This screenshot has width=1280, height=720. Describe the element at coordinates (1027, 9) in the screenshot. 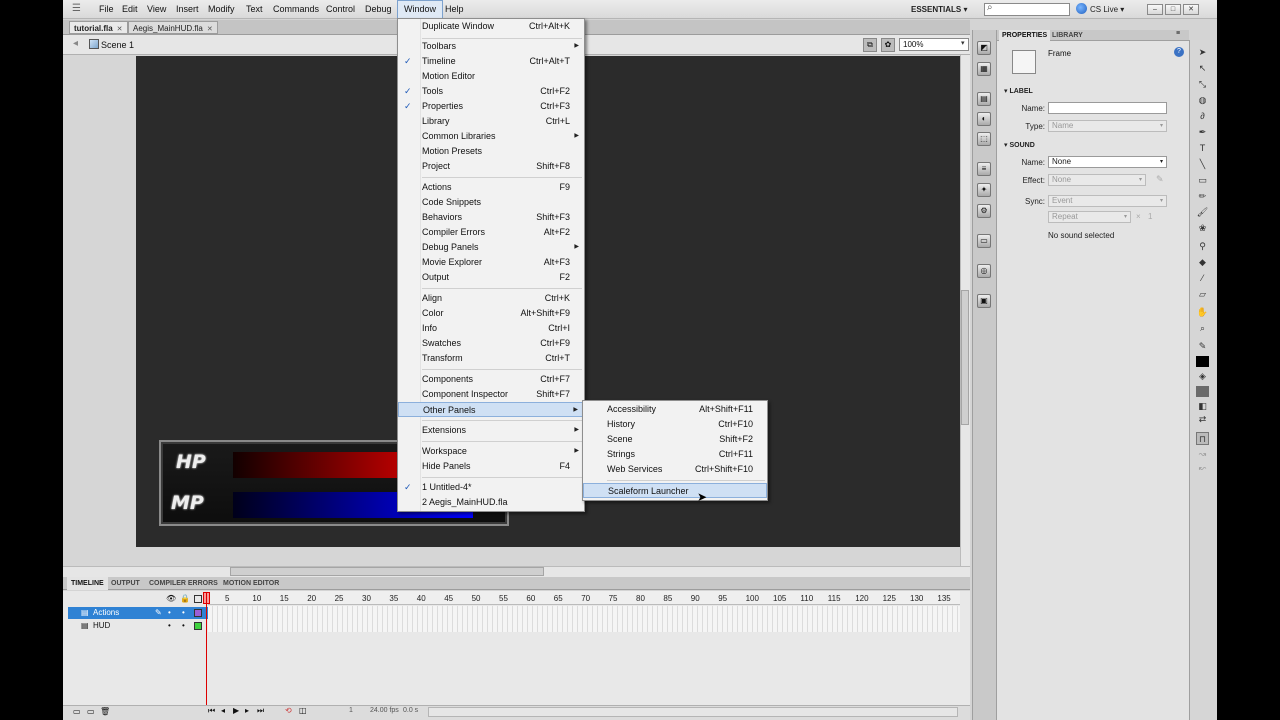

I see `help-search-input` at that location.